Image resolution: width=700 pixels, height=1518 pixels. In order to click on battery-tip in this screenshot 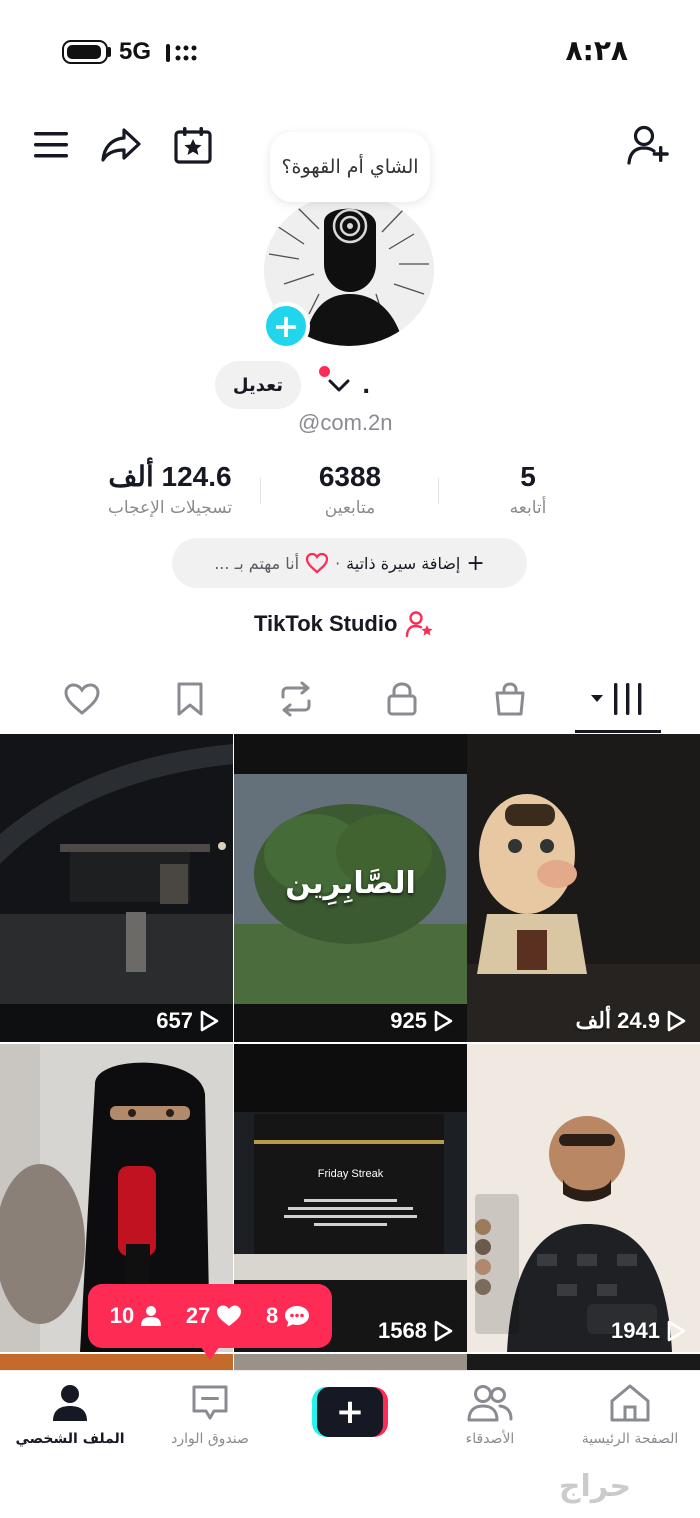, I will do `click(109, 52)`.